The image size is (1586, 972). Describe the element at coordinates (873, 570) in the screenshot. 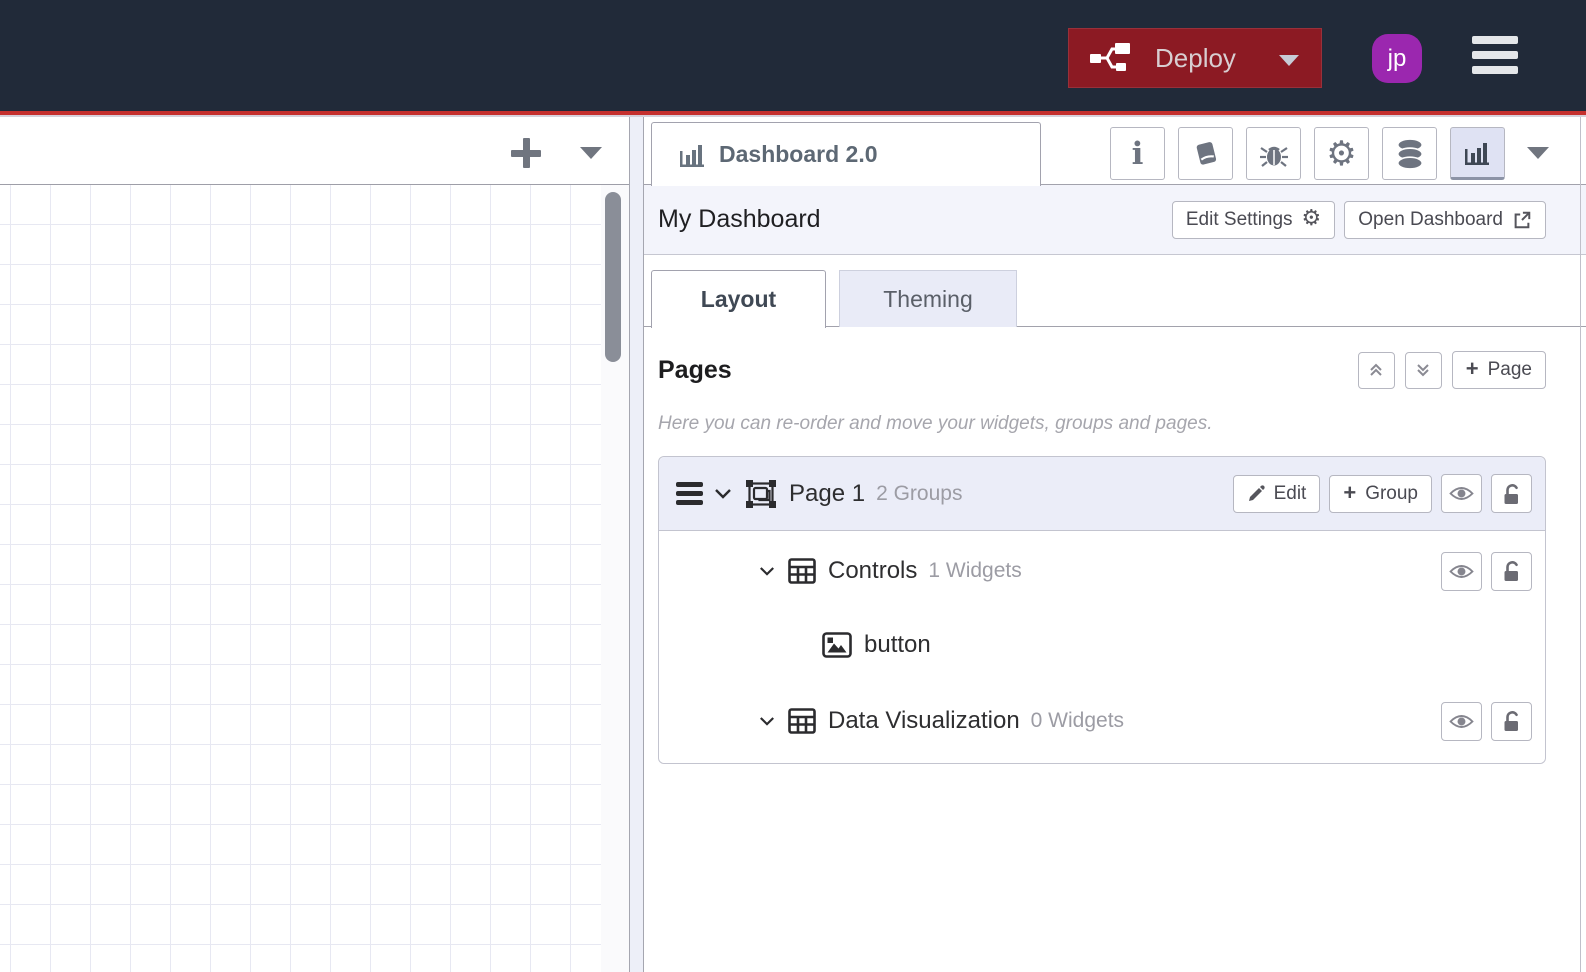

I see `group-label: Controls` at that location.